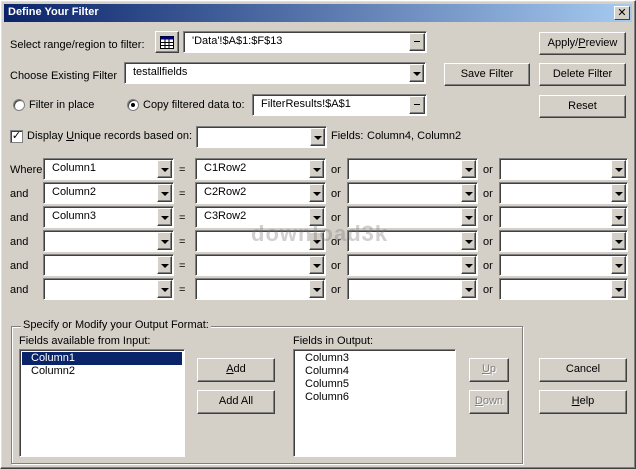 This screenshot has width=636, height=469. I want to click on close-button: ✕, so click(622, 13).